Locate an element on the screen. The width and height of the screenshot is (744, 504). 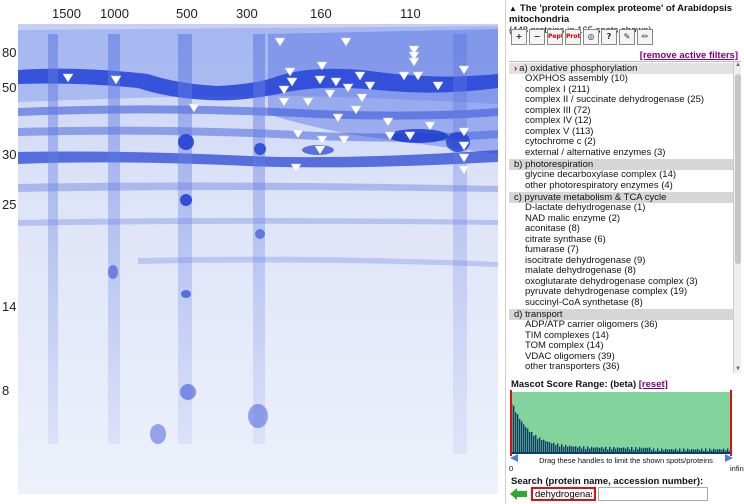
filter-item: external / alternative enzymes (3) is located at coordinates (625, 153).